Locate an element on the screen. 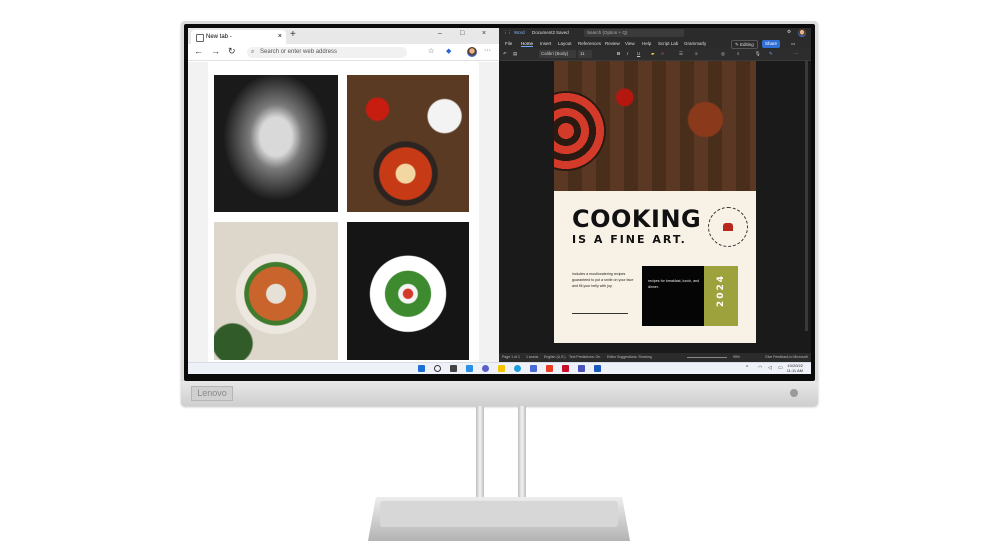 This screenshot has width=1000, height=560. photo-greek-salad is located at coordinates (408, 291).